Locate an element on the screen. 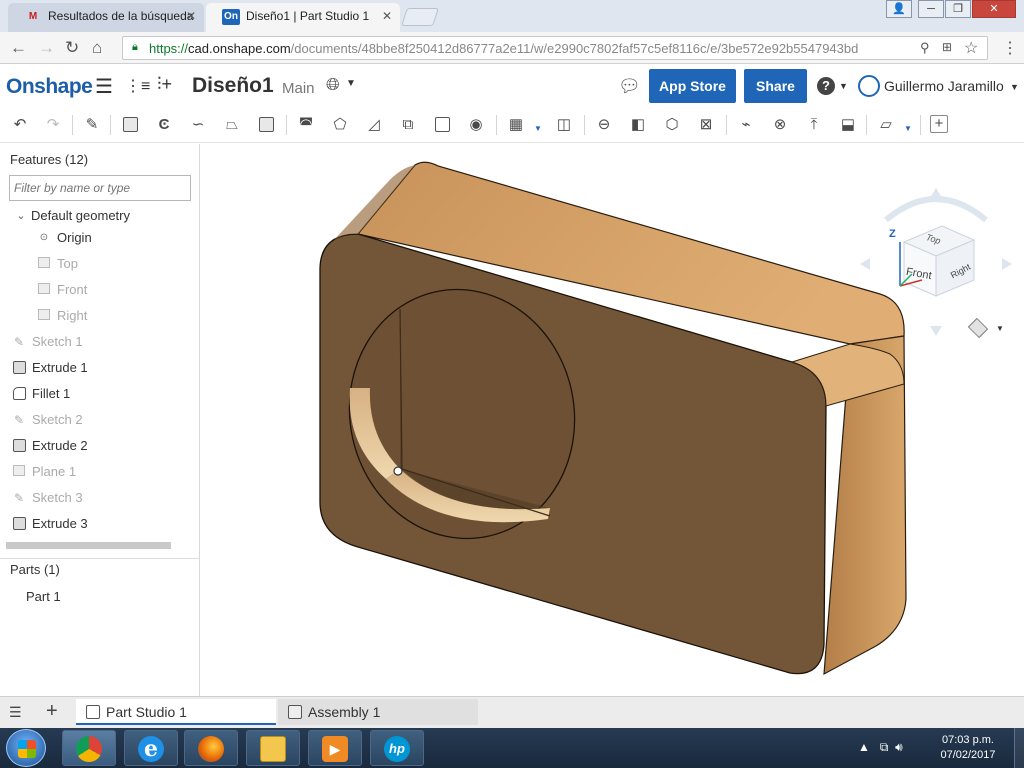 This screenshot has height=768, width=1024. start-button is located at coordinates (26, 748).